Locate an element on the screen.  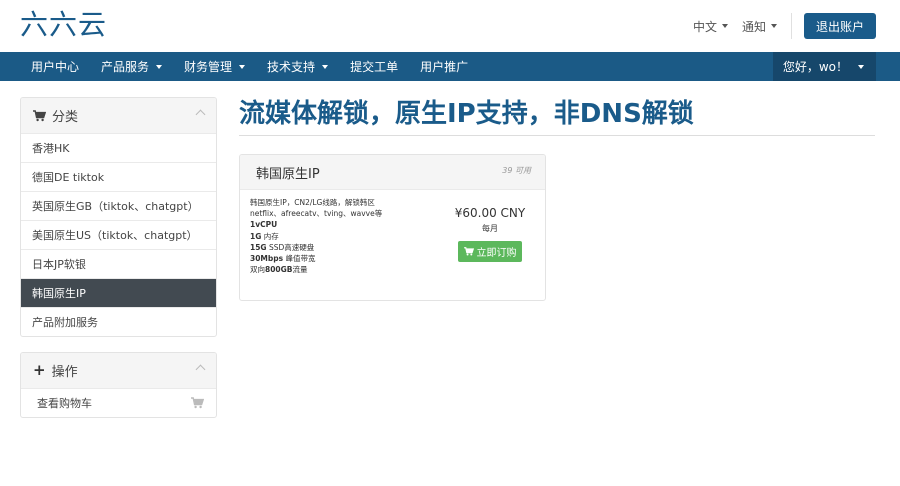
site-logo: 六六云 is located at coordinates (63, 25).